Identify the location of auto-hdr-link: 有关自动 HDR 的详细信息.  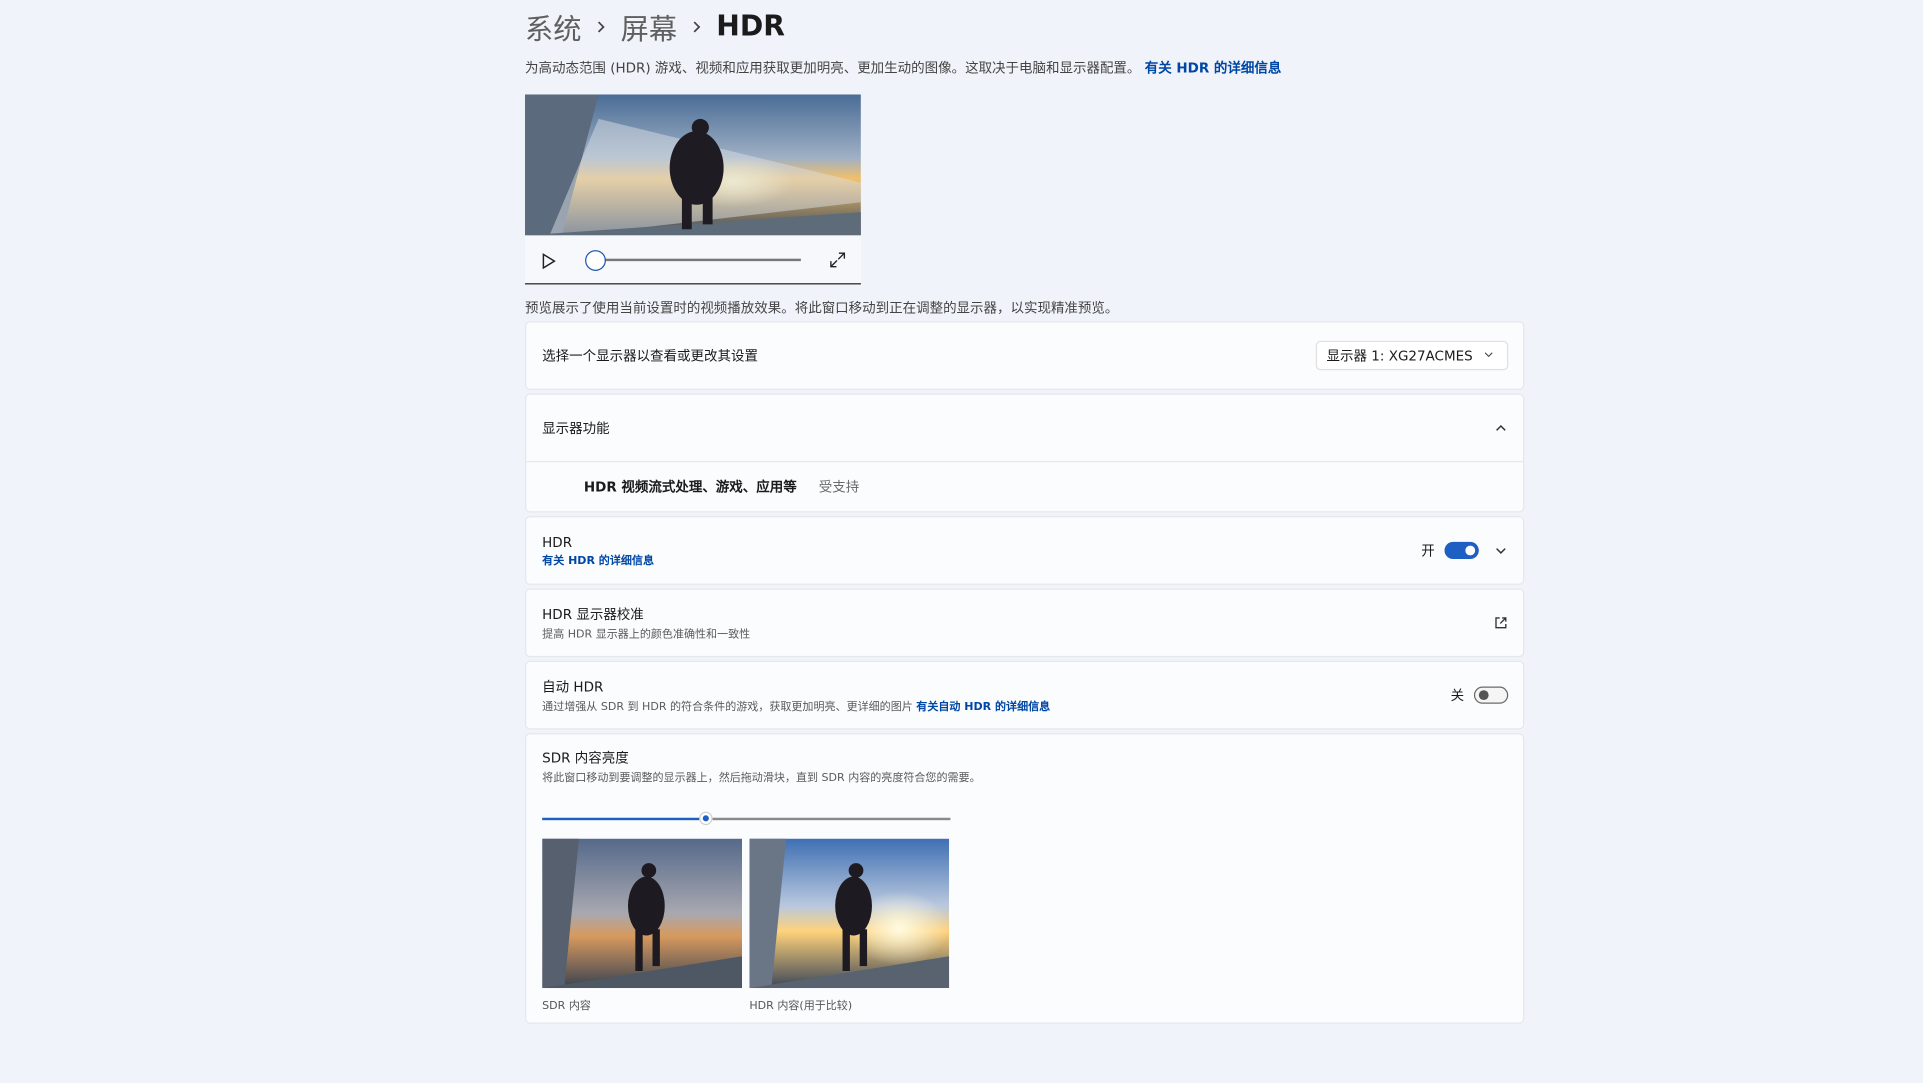
(983, 707).